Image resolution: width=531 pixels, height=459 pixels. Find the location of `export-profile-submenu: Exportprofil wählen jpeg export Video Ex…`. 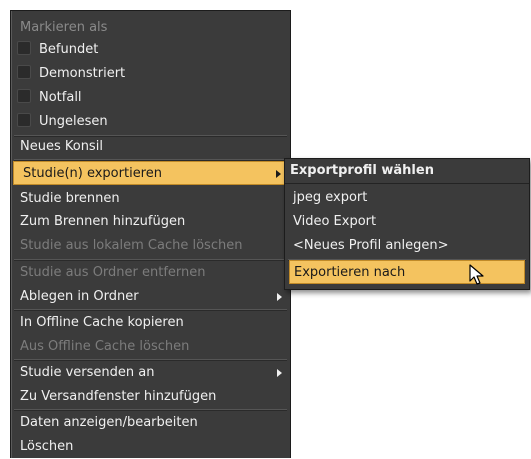

export-profile-submenu: Exportprofil wählen jpeg export Video Ex… is located at coordinates (407, 224).